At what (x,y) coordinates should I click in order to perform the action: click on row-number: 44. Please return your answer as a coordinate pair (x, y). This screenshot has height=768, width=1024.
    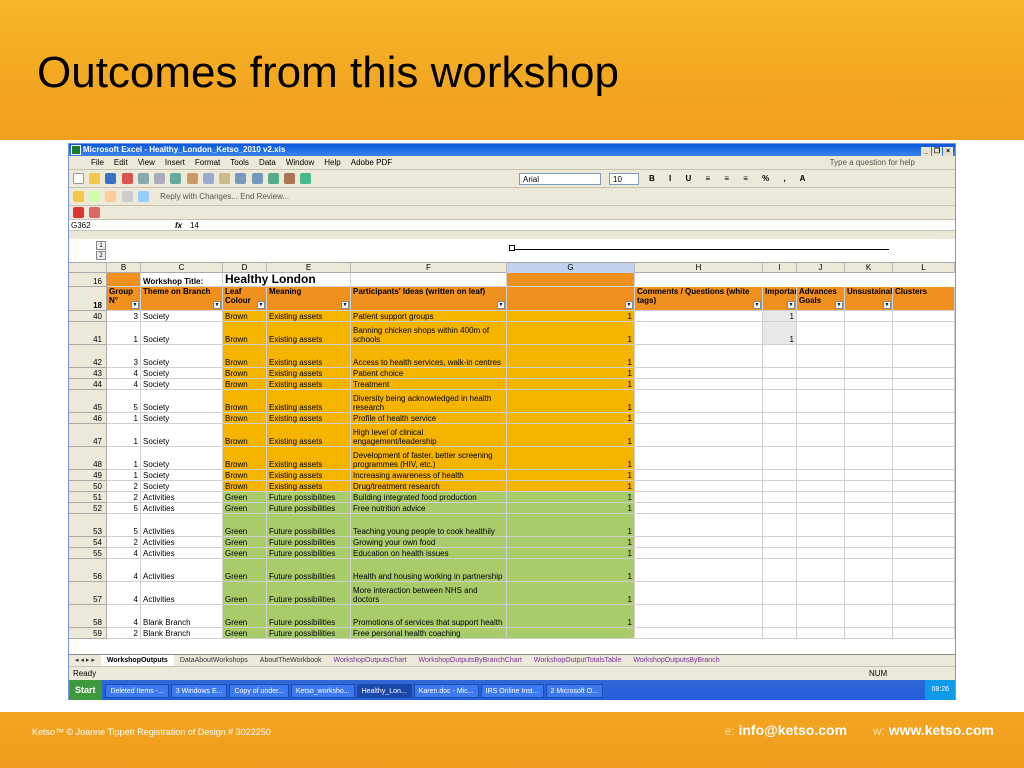
    Looking at the image, I should click on (88, 384).